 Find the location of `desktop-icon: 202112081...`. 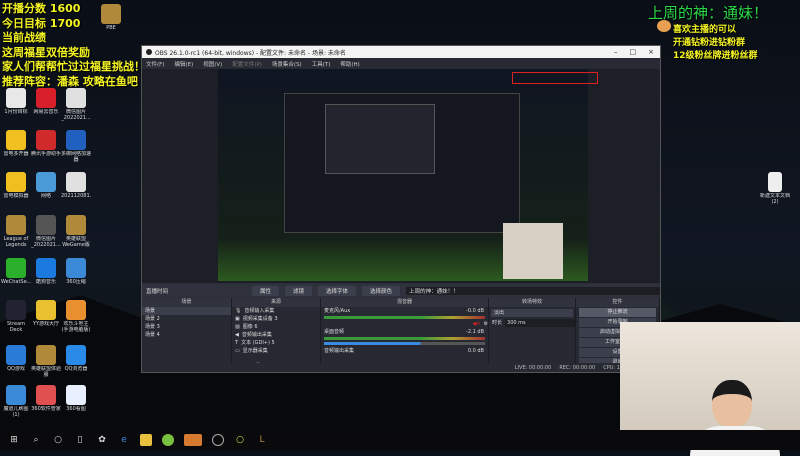

desktop-icon: 202112081... is located at coordinates (76, 185).